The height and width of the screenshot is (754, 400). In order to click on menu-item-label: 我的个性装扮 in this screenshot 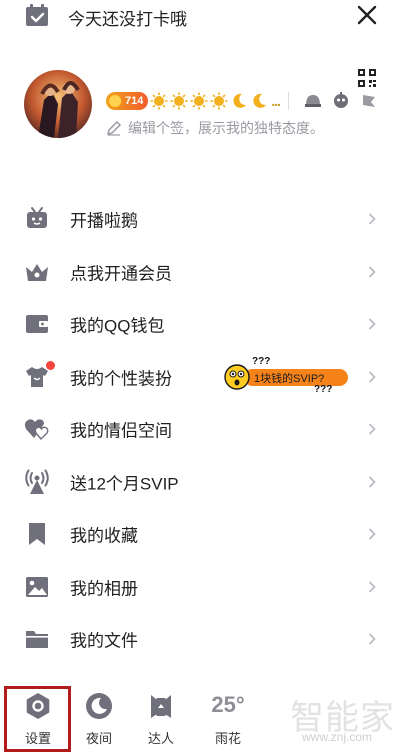, I will do `click(121, 379)`.